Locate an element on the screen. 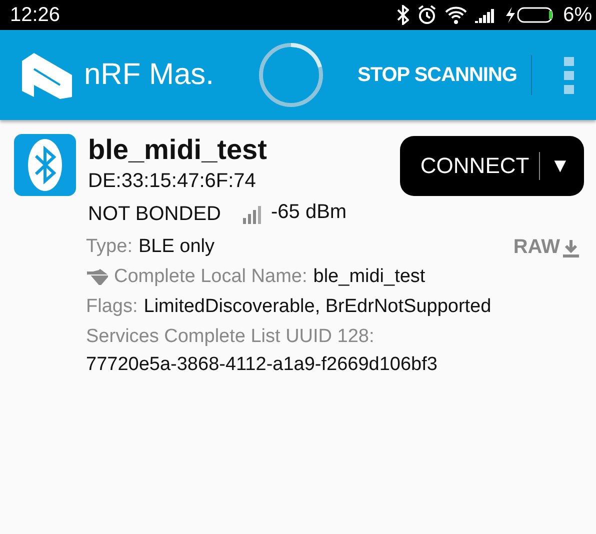 Image resolution: width=596 pixels, height=534 pixels. menu-icon is located at coordinates (569, 75).